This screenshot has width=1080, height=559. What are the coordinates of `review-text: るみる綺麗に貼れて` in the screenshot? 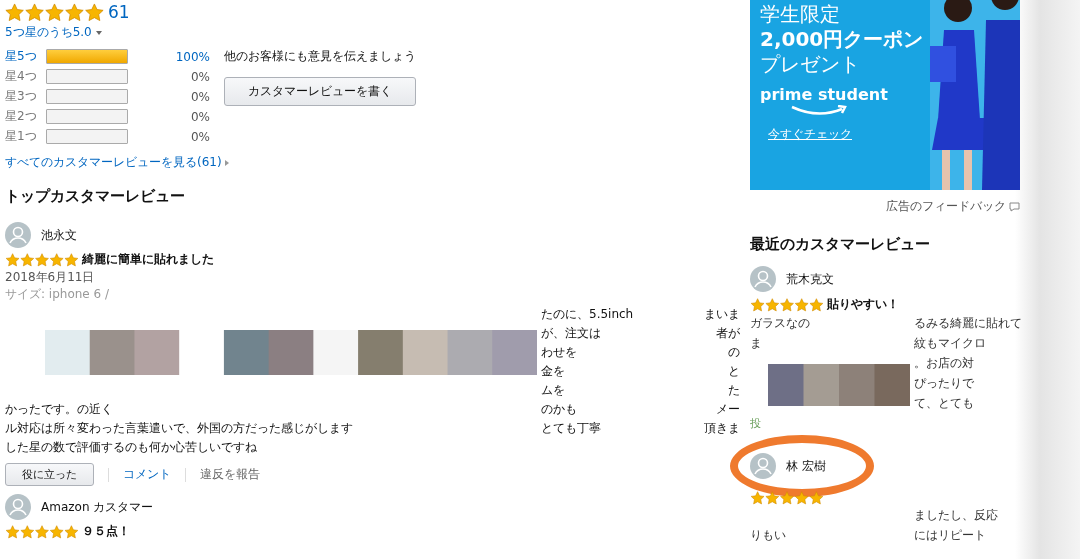 It's located at (968, 323).